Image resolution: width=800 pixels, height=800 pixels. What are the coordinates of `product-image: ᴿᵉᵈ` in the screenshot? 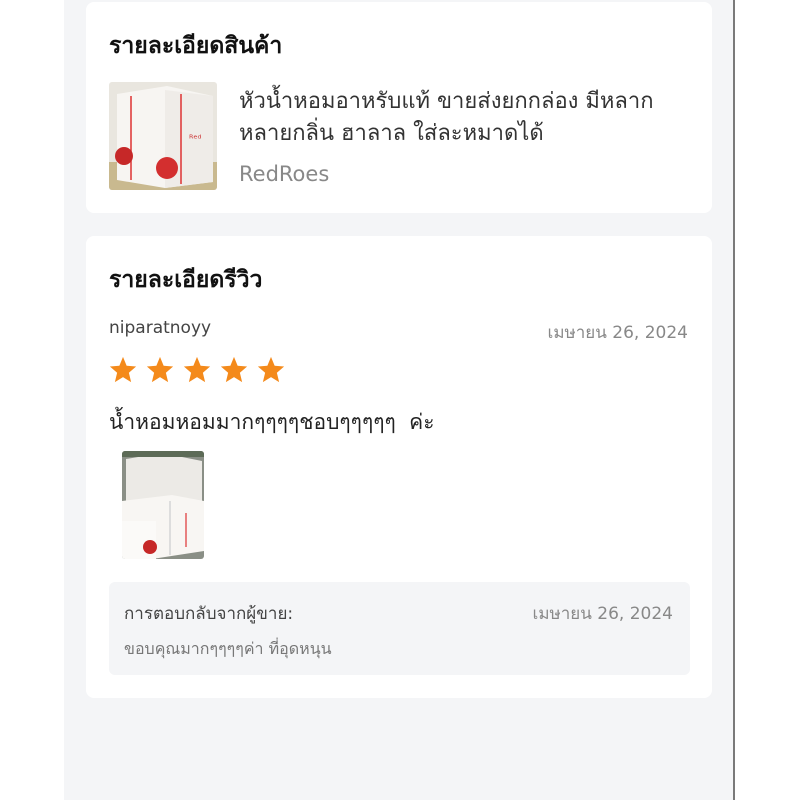 It's located at (163, 136).